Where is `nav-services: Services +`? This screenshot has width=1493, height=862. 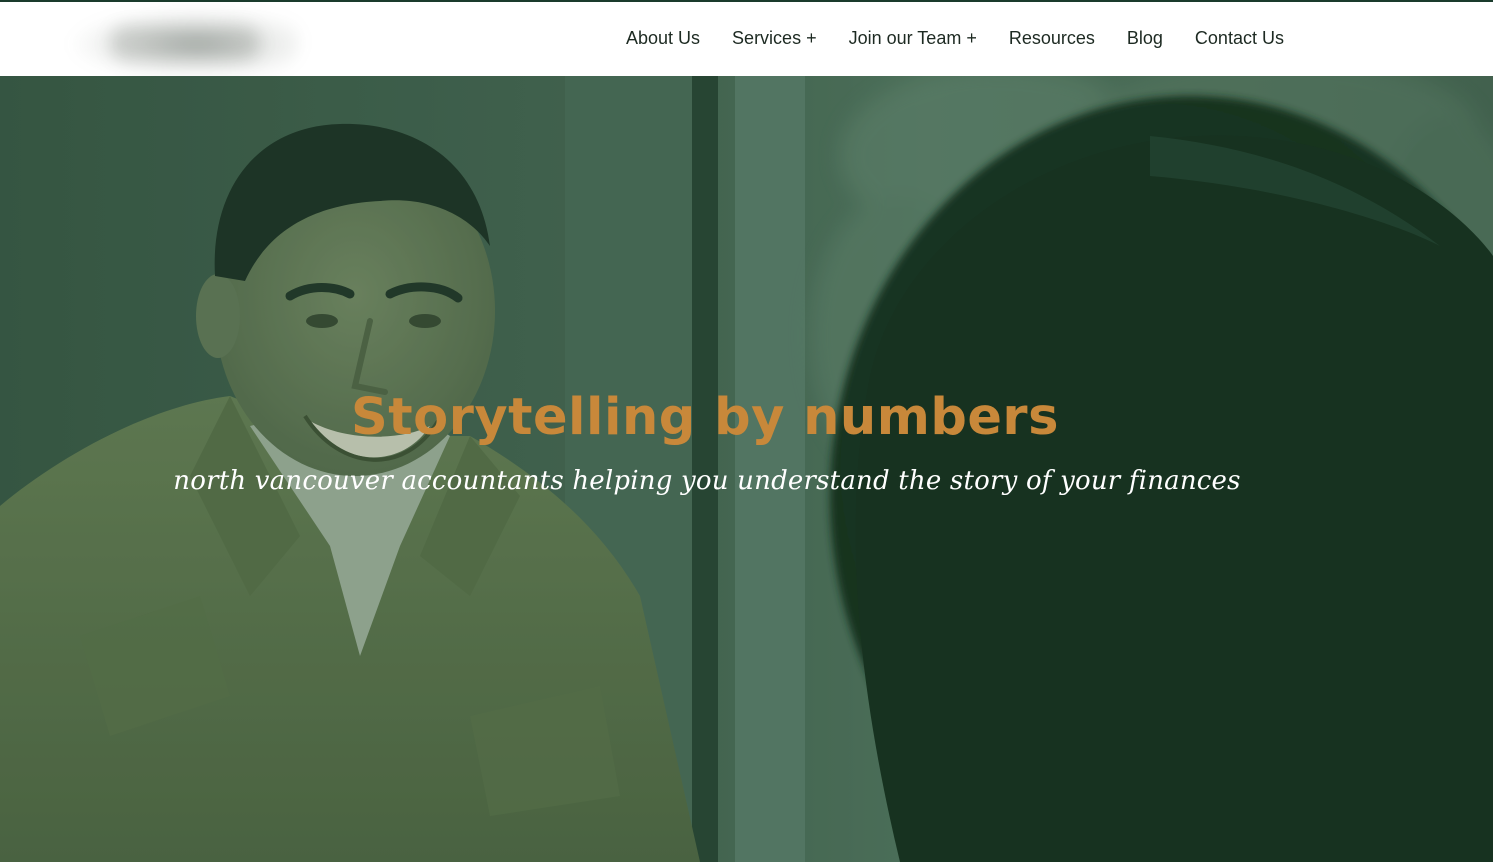 nav-services: Services + is located at coordinates (774, 40).